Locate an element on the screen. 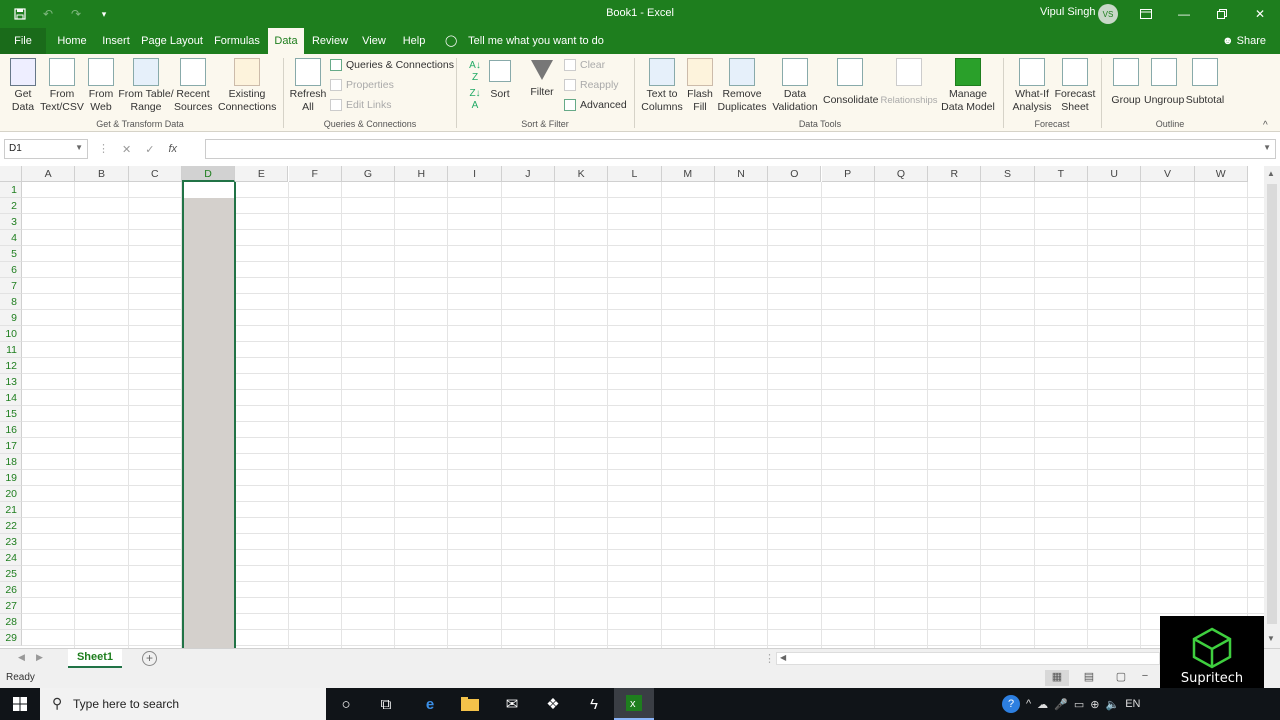  row-header-25: 25 is located at coordinates (11, 574).